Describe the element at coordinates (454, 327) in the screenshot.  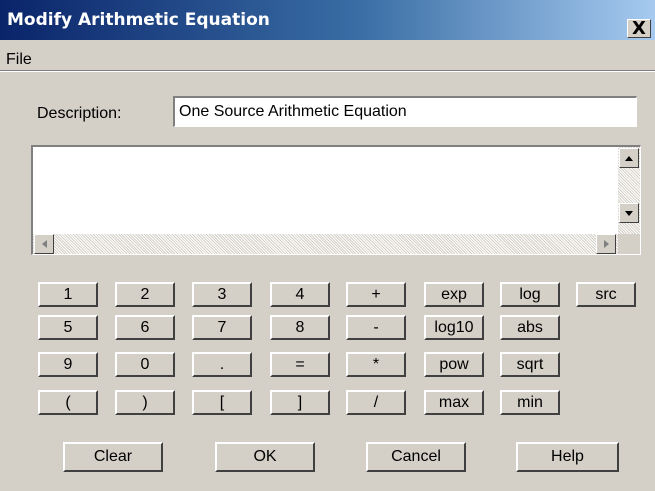
I see `key-log10: log10` at that location.